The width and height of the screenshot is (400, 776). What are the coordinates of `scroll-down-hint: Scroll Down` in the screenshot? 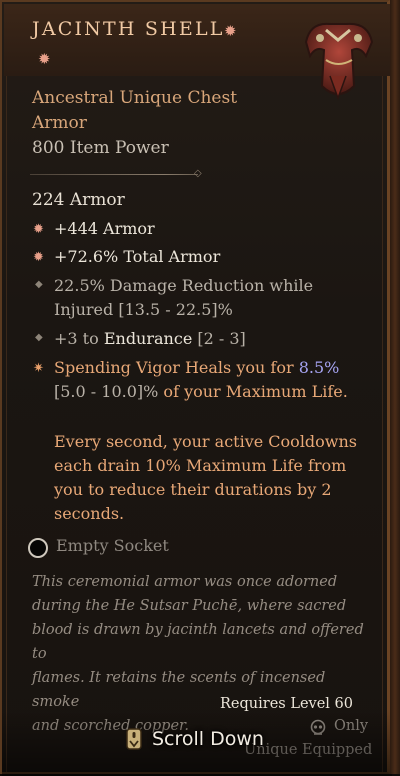 It's located at (196, 739).